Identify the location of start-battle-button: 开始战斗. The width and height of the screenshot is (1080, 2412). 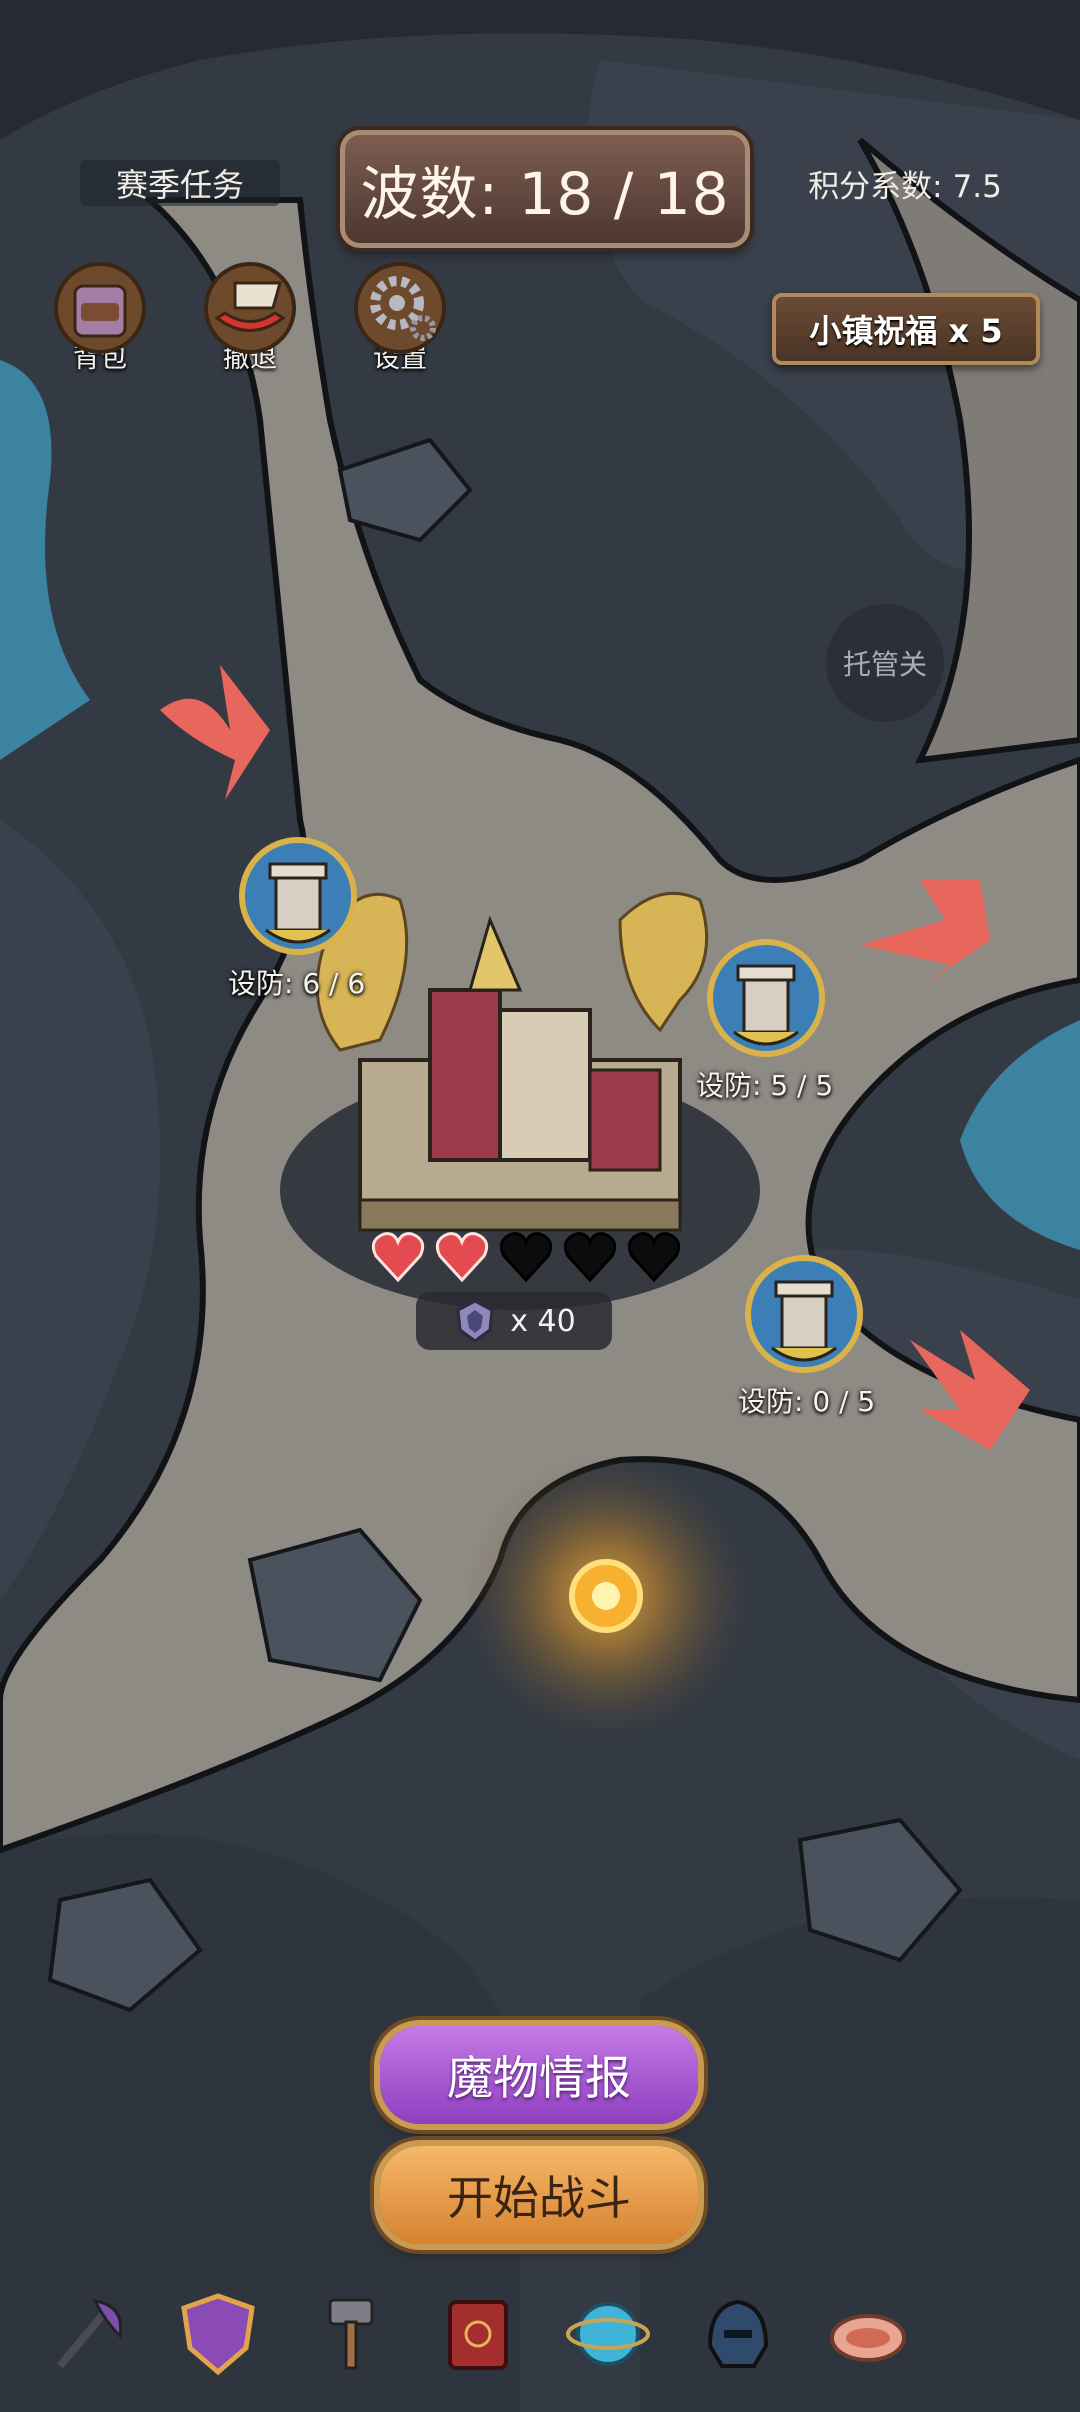
(539, 2195).